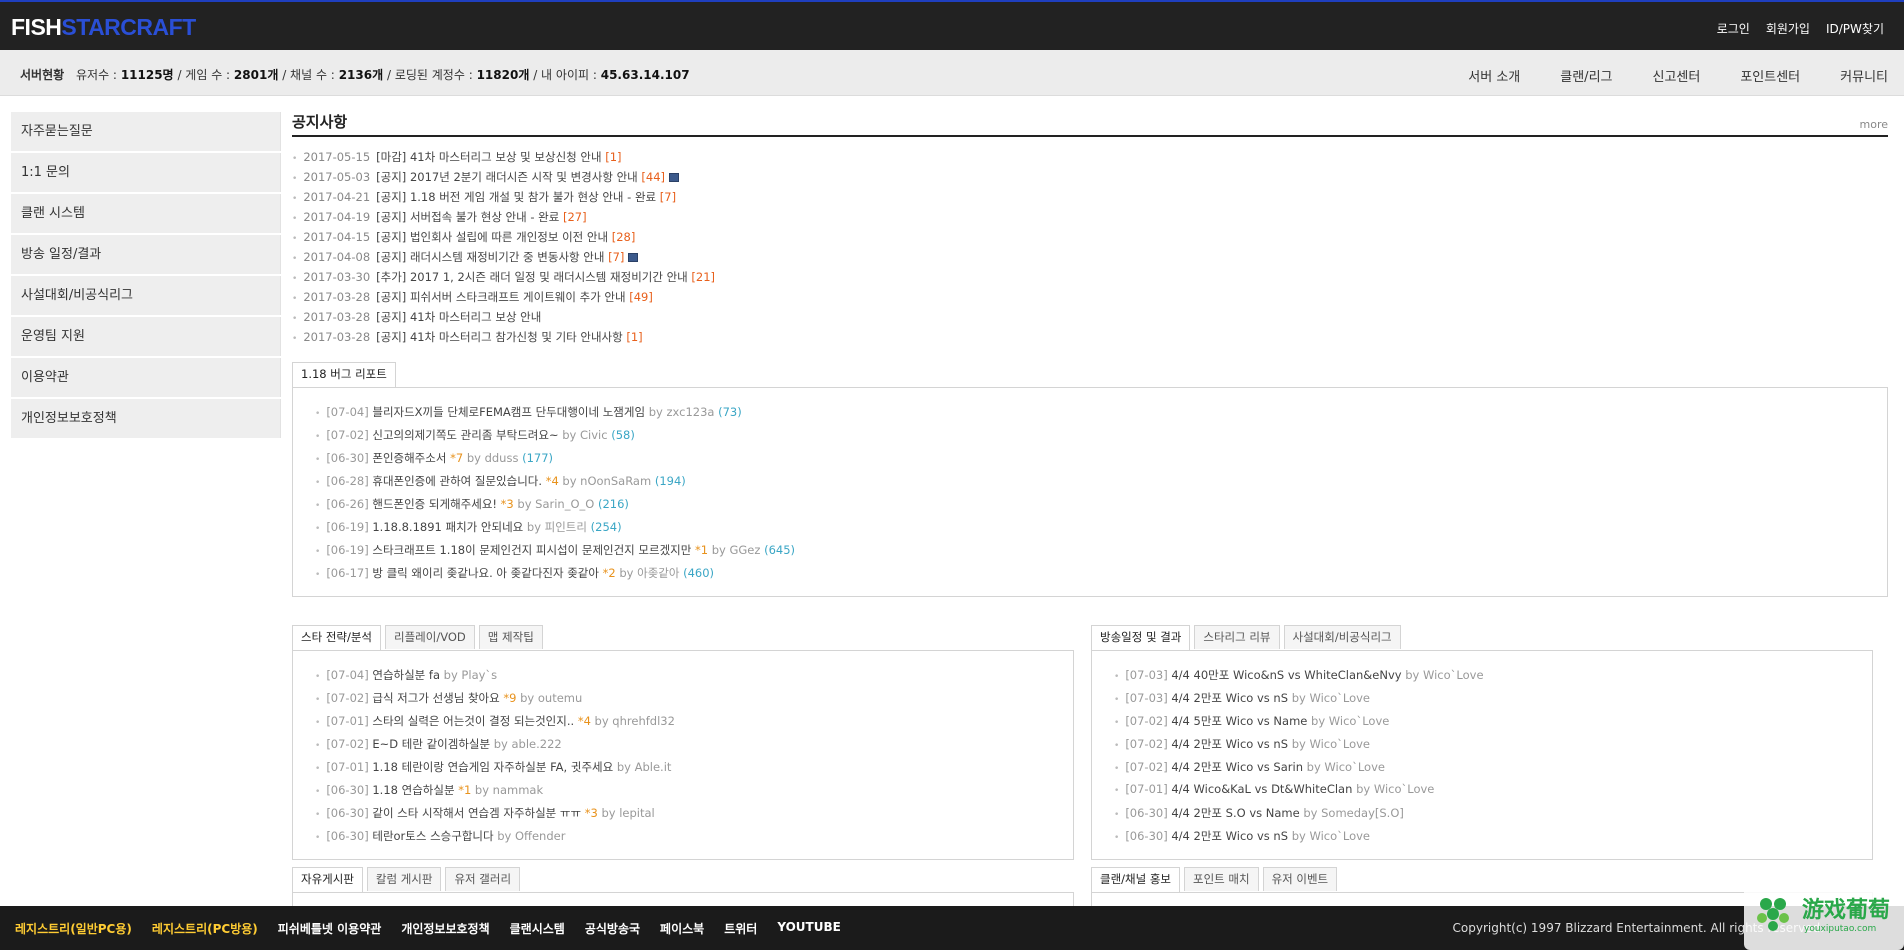 The image size is (1904, 950). What do you see at coordinates (1237, 813) in the screenshot?
I see `item-link: 4/4 2만포 S.O vs Name` at bounding box center [1237, 813].